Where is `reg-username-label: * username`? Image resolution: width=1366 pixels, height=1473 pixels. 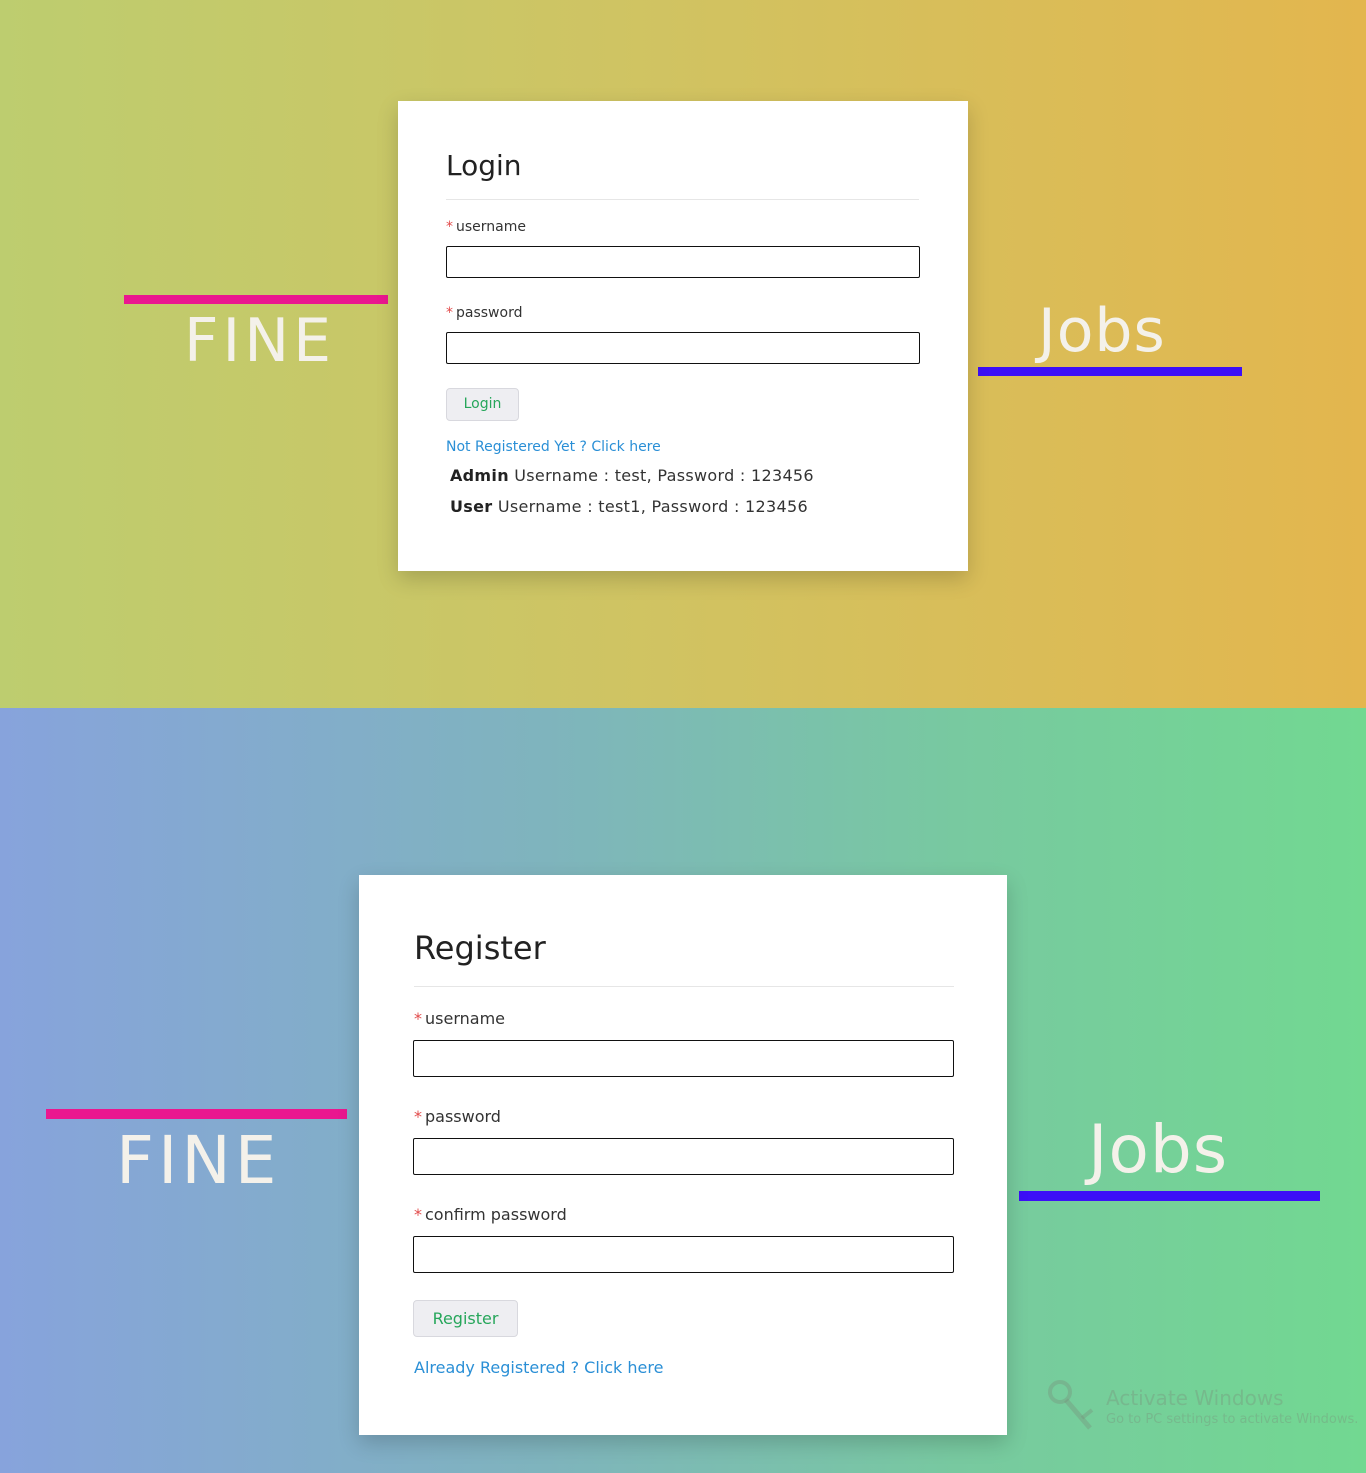
reg-username-label: * username is located at coordinates (459, 1018).